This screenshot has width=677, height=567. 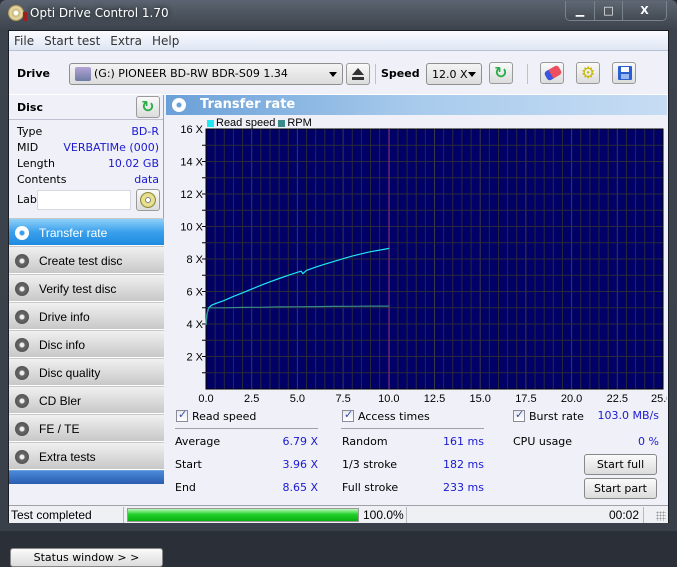 I want to click on nav-item-label: Create test disc, so click(x=81, y=261).